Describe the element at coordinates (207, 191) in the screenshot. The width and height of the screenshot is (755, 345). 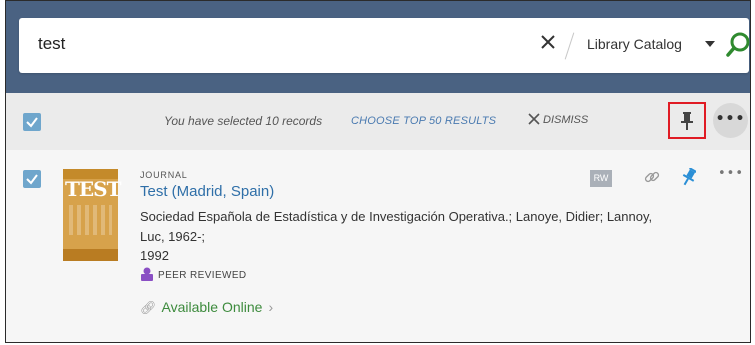
I see `result-title-link: Test (Madrid, Spain)` at that location.